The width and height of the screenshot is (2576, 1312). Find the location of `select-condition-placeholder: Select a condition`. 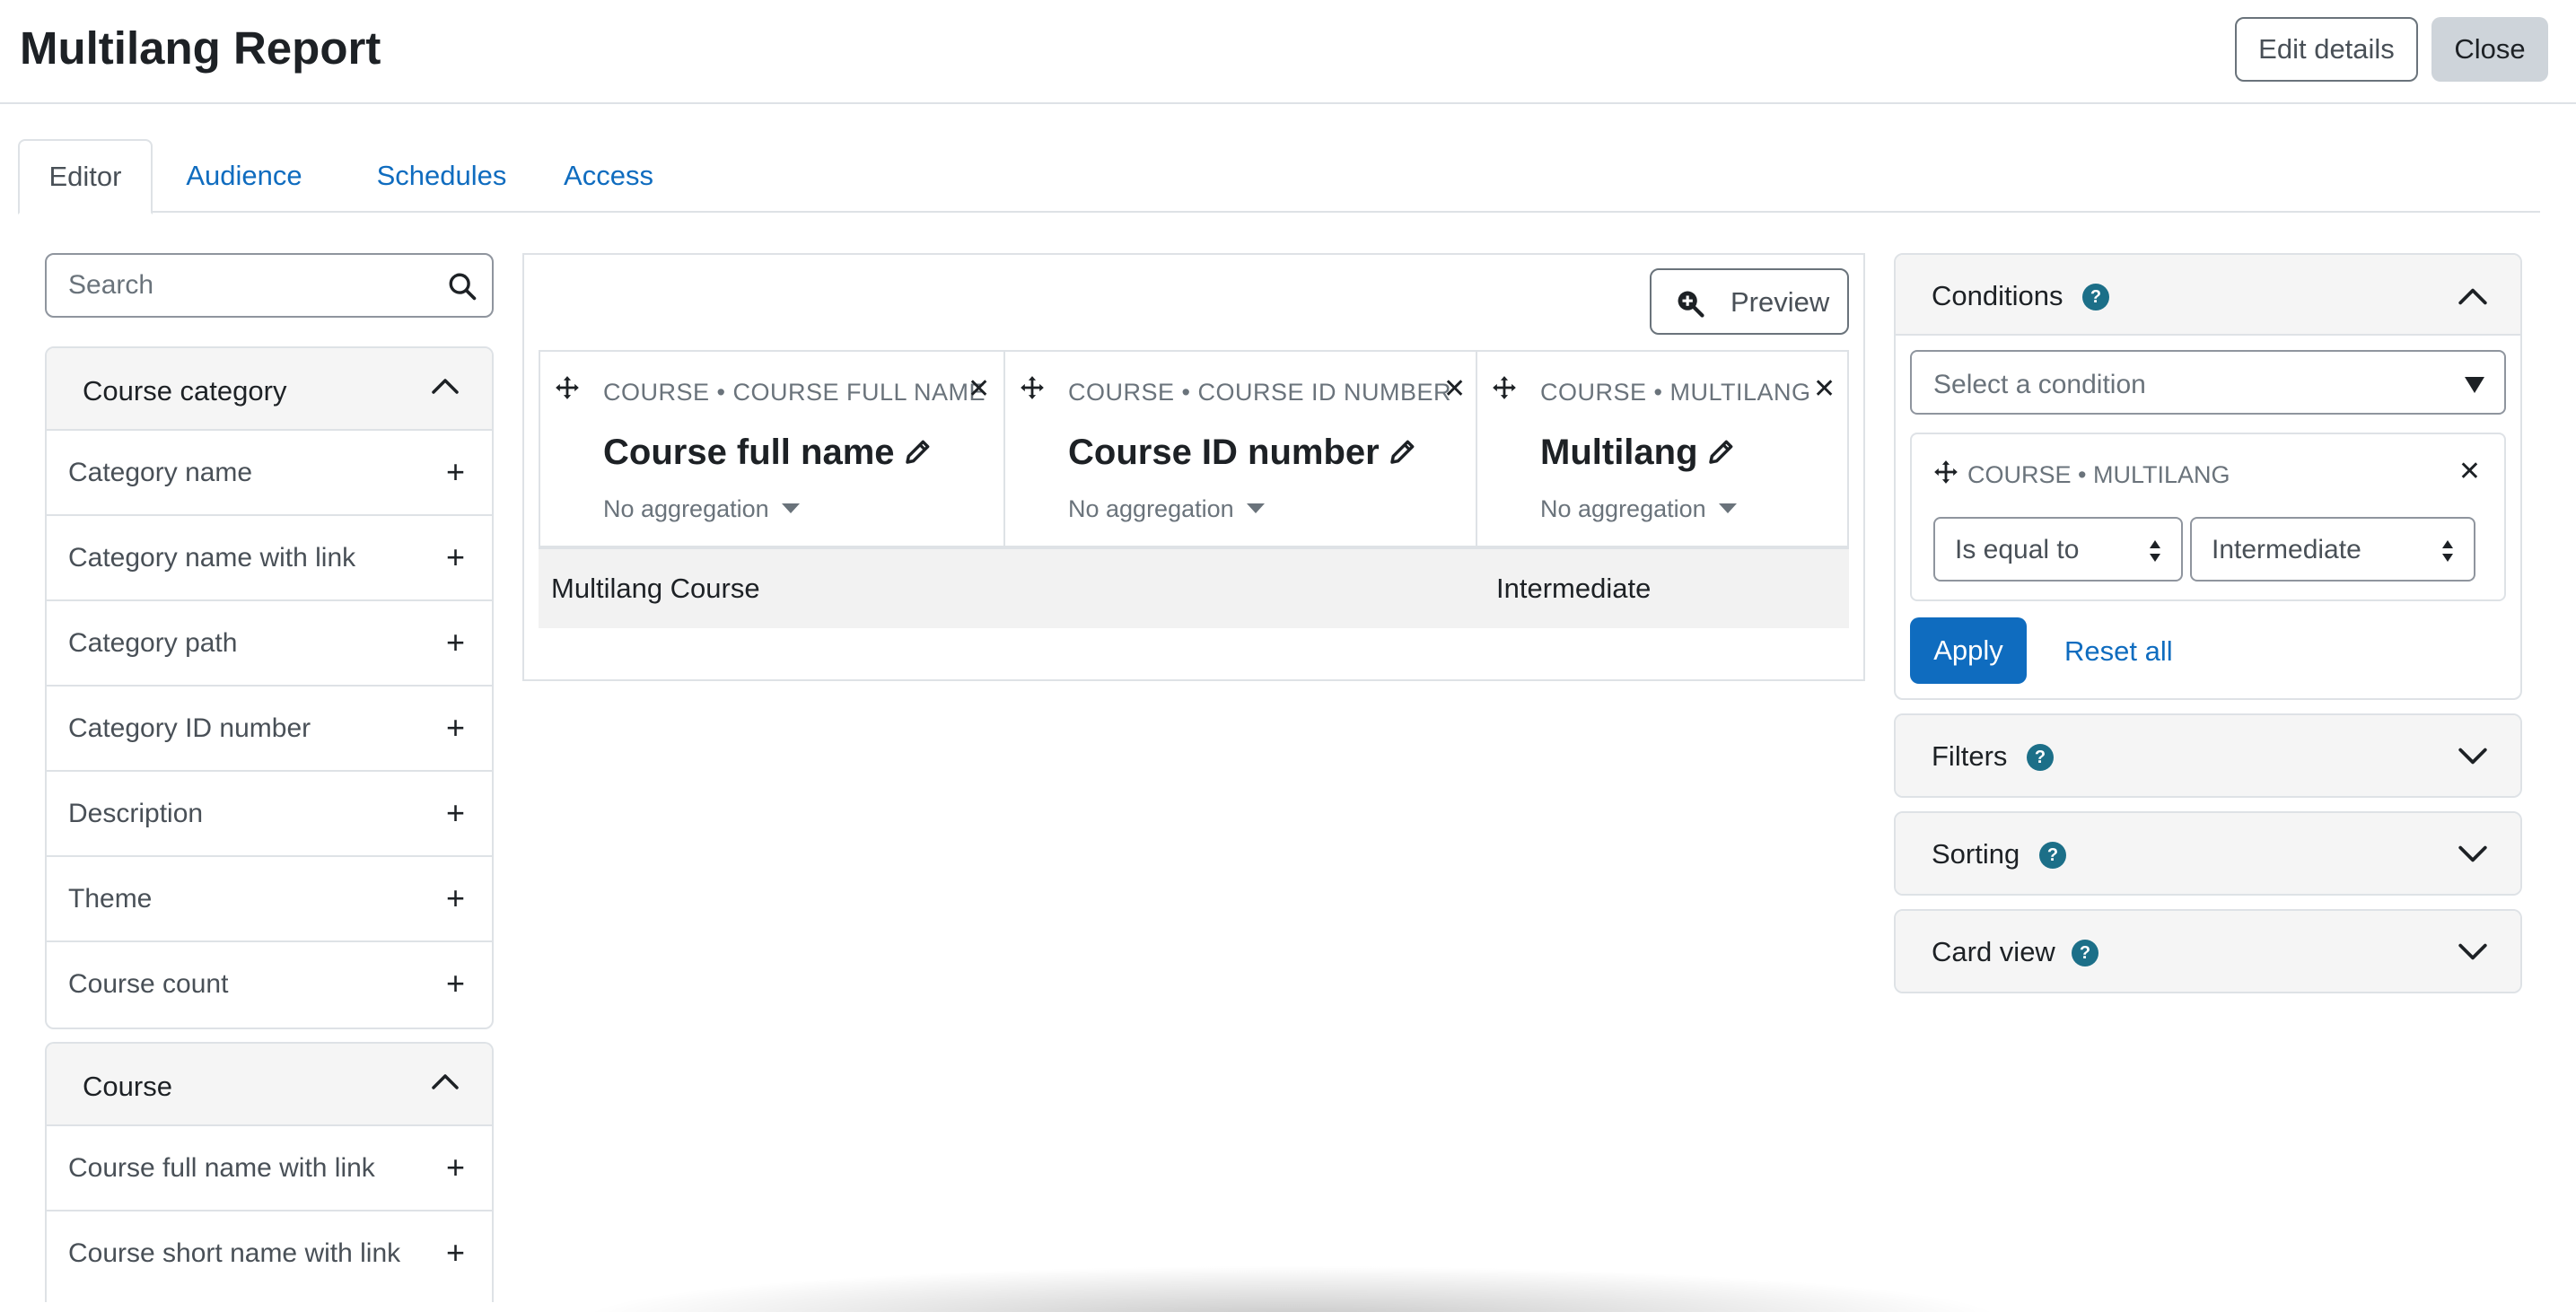

select-condition-placeholder: Select a condition is located at coordinates (2039, 384).